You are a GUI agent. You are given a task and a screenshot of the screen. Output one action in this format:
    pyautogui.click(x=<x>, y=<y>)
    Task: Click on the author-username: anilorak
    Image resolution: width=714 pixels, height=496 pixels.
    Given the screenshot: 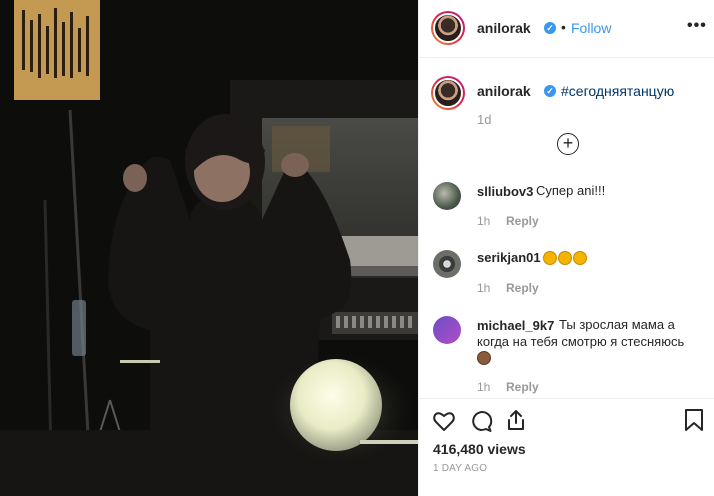 What is the action you would take?
    pyautogui.click(x=504, y=28)
    